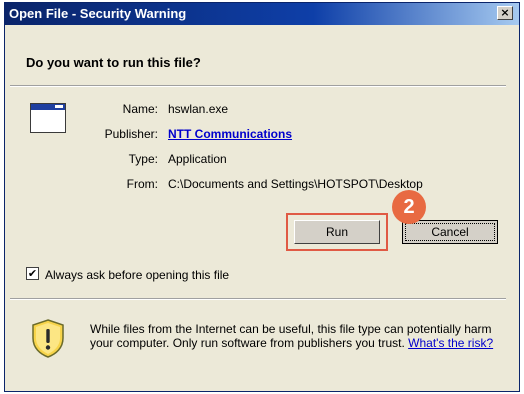 This screenshot has height=394, width=524. I want to click on name-value: hswlan.exe, so click(198, 109).